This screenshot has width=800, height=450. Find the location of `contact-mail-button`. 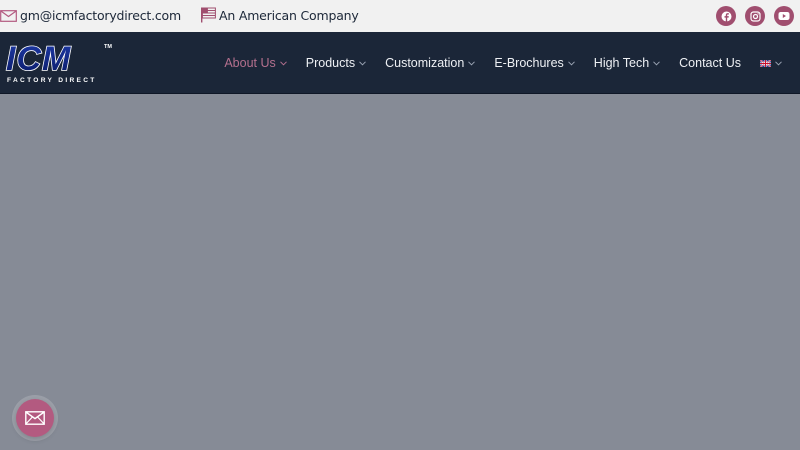

contact-mail-button is located at coordinates (35, 418).